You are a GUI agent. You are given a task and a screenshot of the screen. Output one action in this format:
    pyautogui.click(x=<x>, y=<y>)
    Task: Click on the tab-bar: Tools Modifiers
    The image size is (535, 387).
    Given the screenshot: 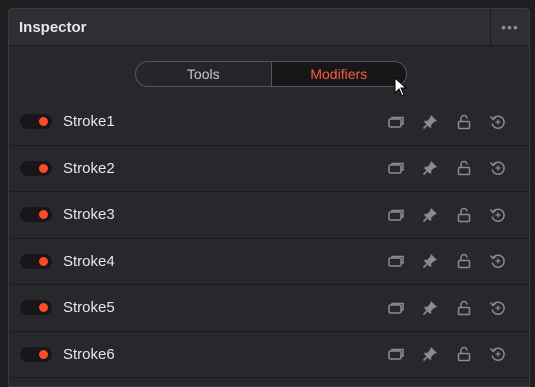 What is the action you would take?
    pyautogui.click(x=271, y=74)
    